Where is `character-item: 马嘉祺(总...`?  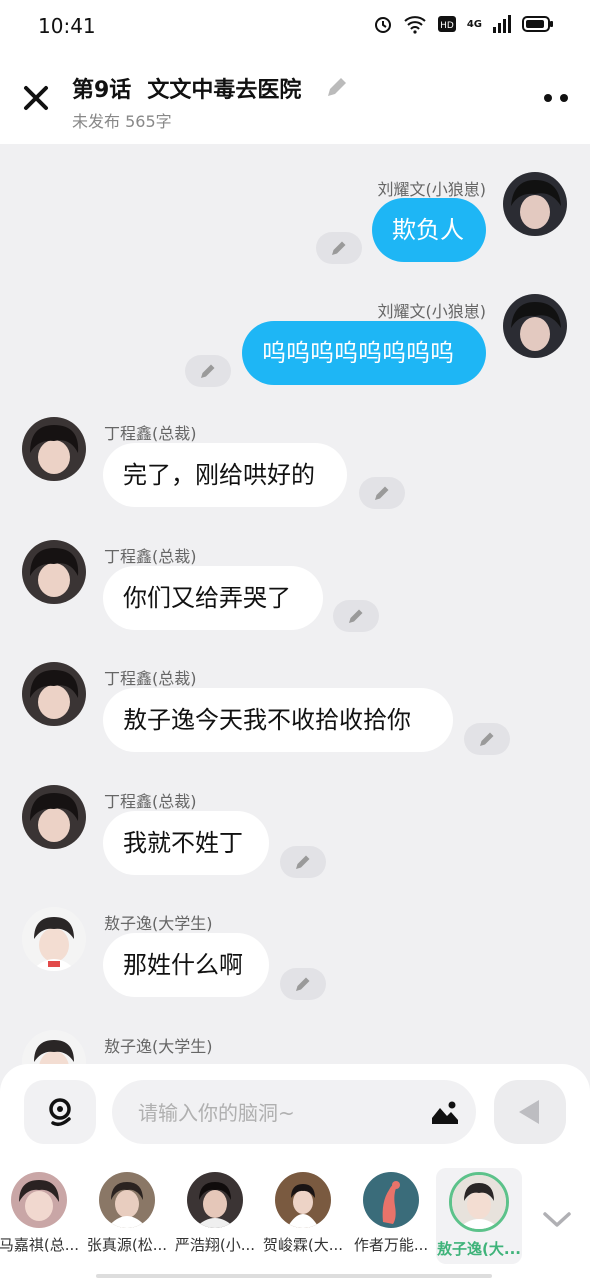 character-item: 马嘉祺(总... is located at coordinates (41, 1216).